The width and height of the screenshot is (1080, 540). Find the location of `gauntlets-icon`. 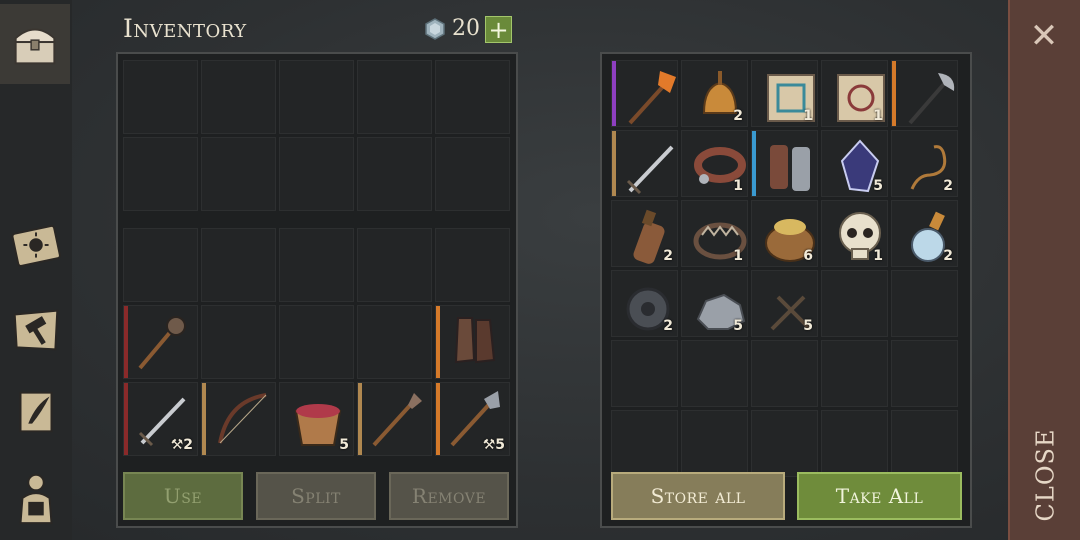

gauntlets-icon is located at coordinates (790, 168).